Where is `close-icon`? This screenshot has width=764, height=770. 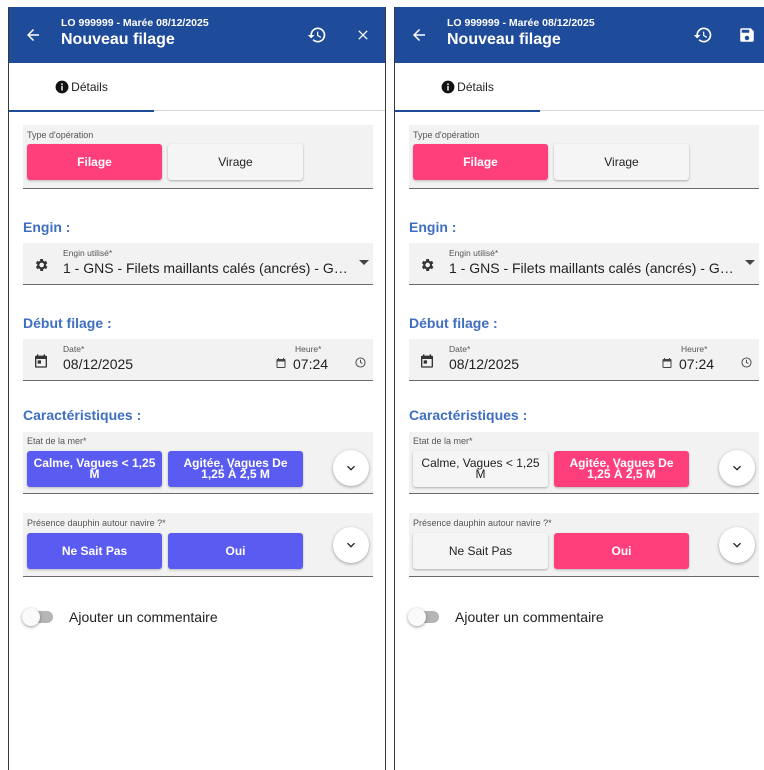
close-icon is located at coordinates (363, 35).